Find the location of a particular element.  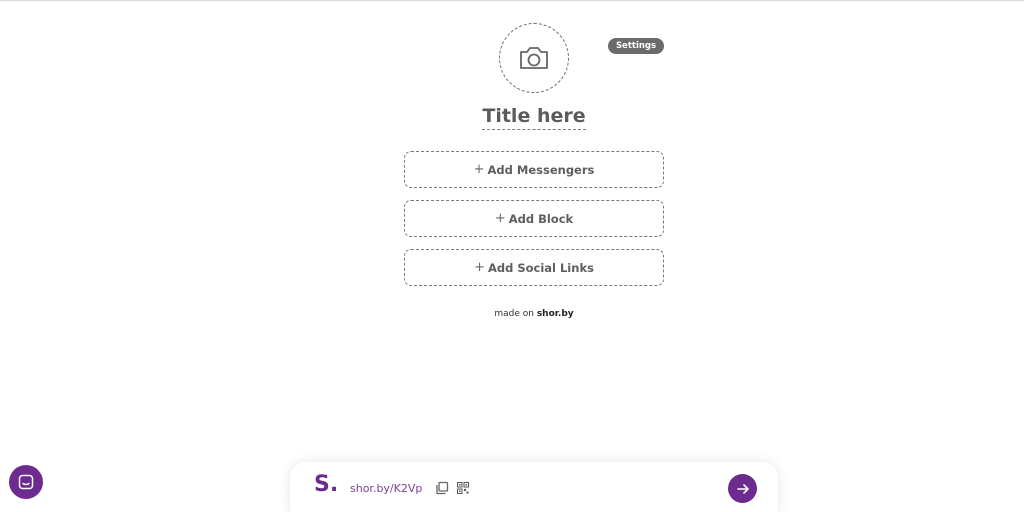

add-social-links-label: Add Social Links is located at coordinates (540, 267).